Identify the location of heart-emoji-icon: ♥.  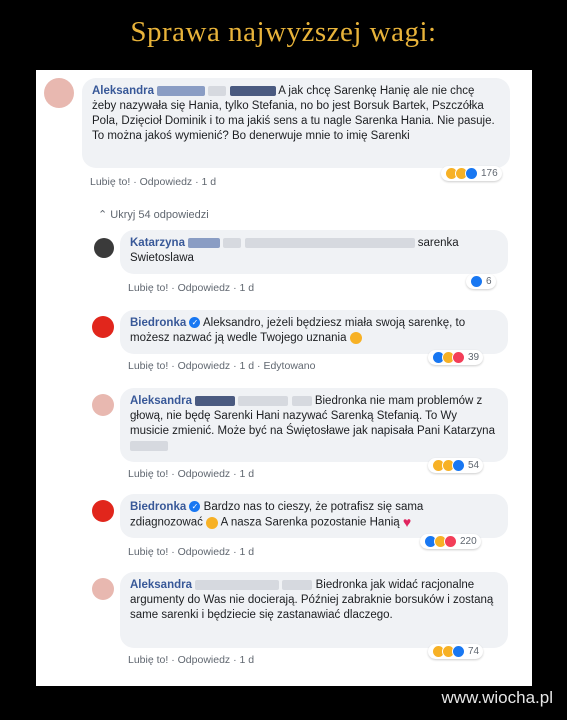
(407, 522).